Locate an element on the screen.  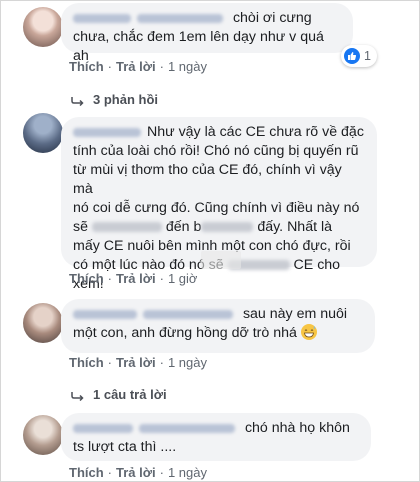
watermark is located at coordinates (221, 260).